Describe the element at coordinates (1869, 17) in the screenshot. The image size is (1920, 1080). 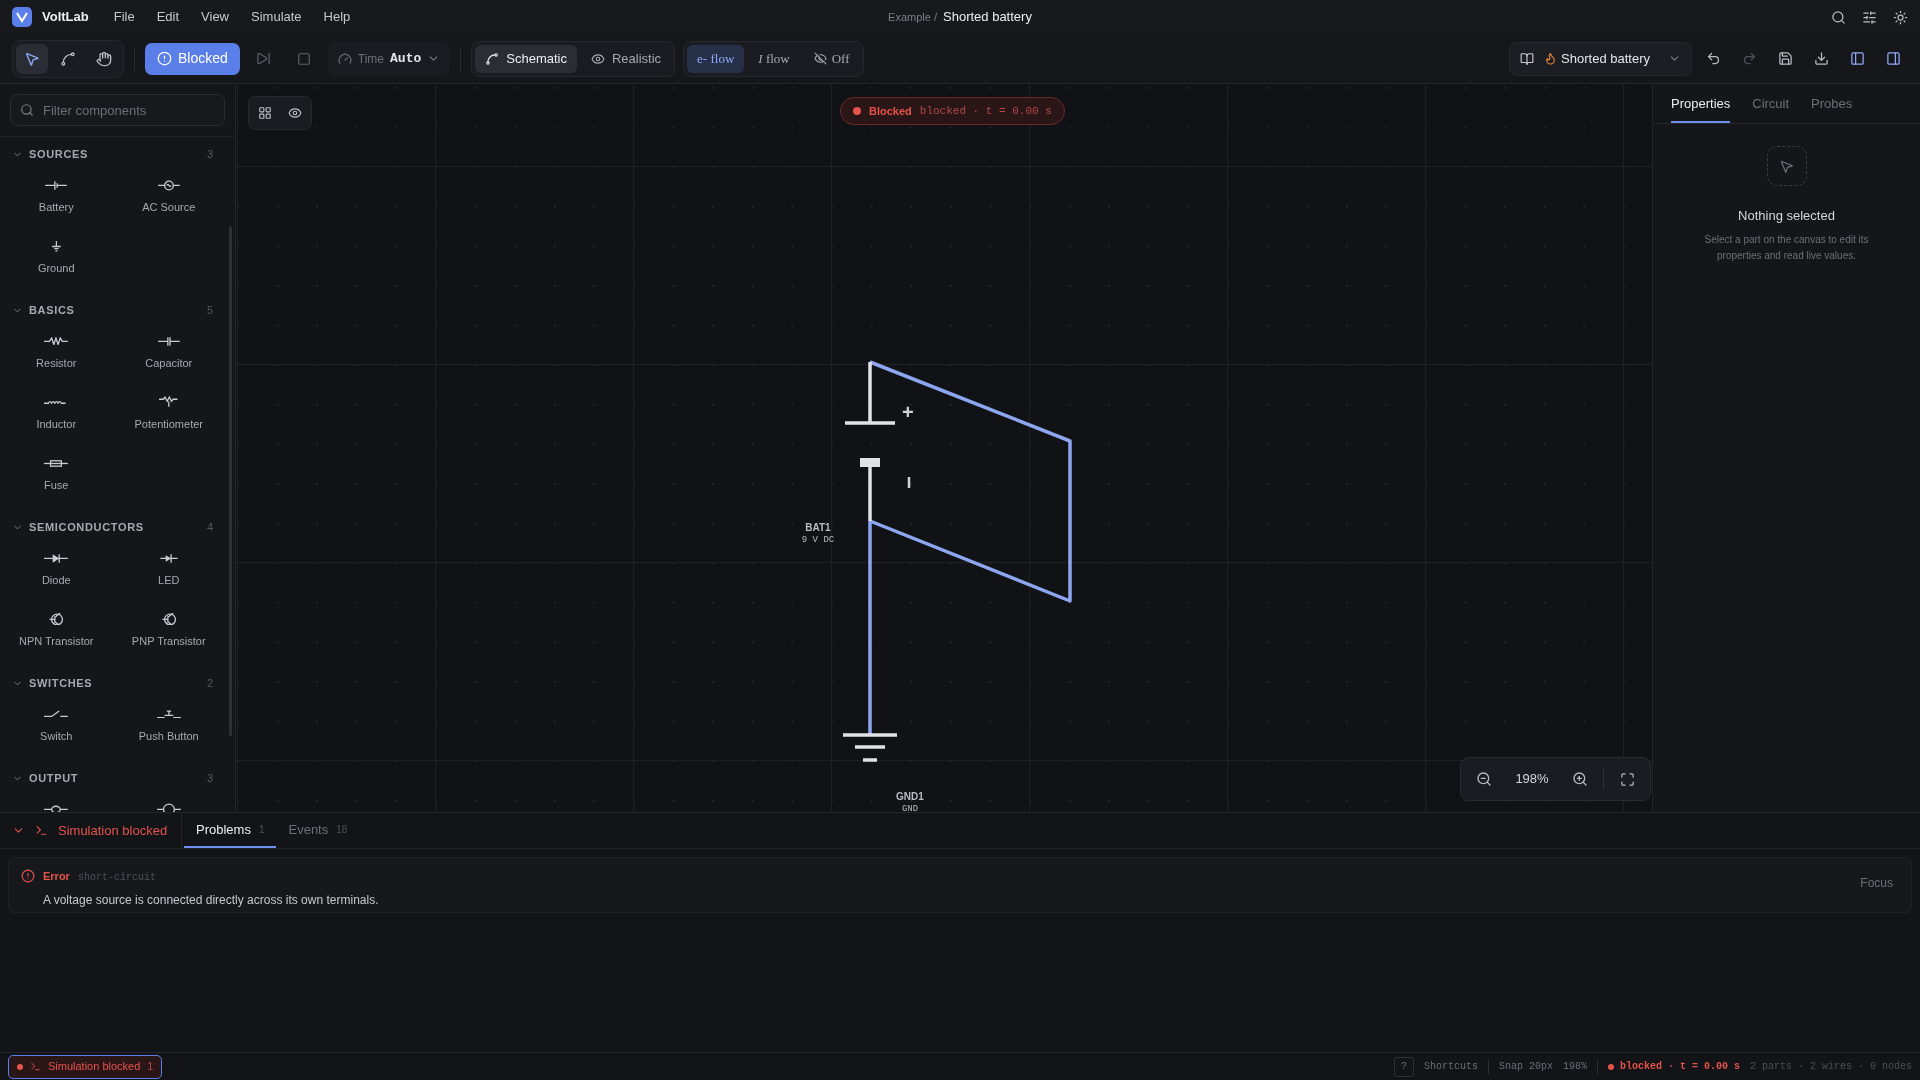
I see `sliders-icon` at that location.